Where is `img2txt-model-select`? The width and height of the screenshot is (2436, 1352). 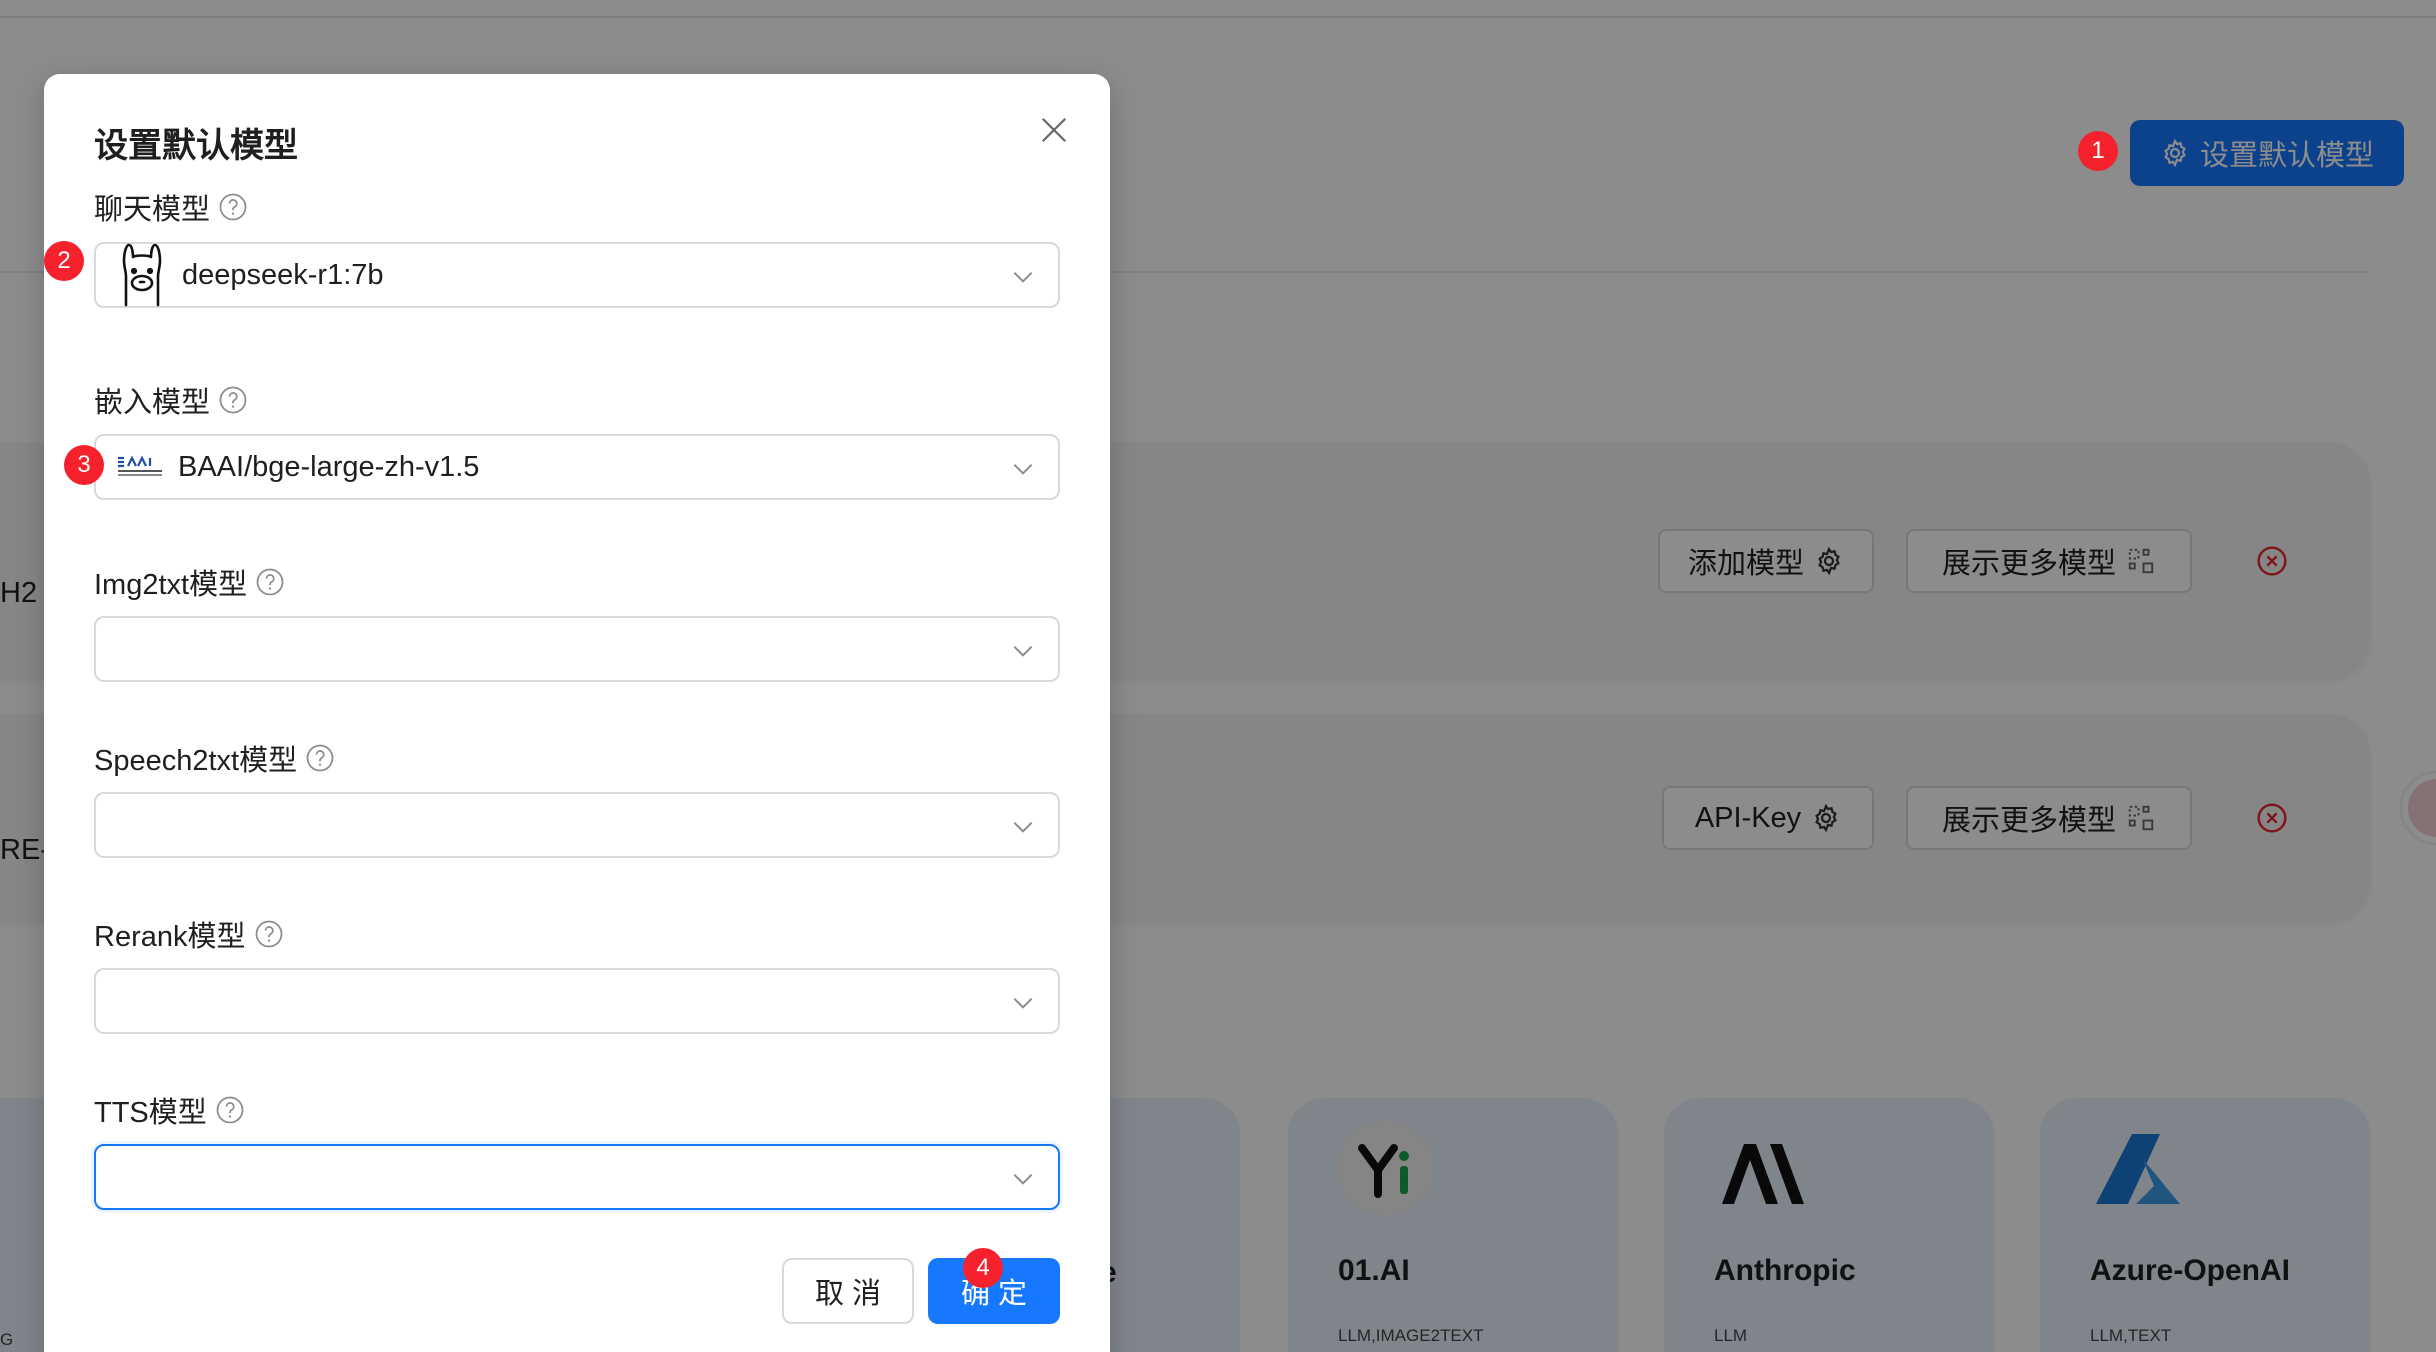 img2txt-model-select is located at coordinates (577, 649).